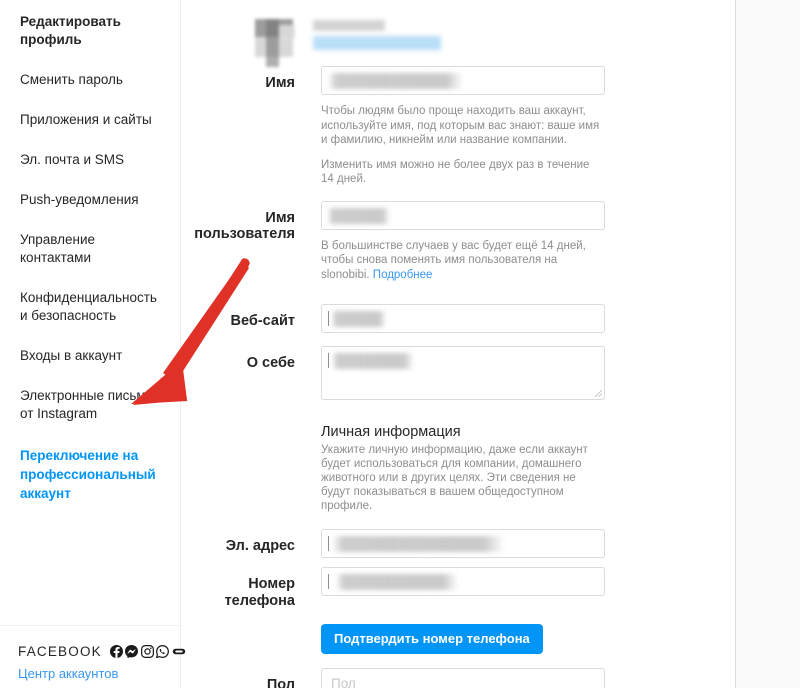 Image resolution: width=800 pixels, height=688 pixels. I want to click on personal-info-title: Личная информация, so click(391, 432).